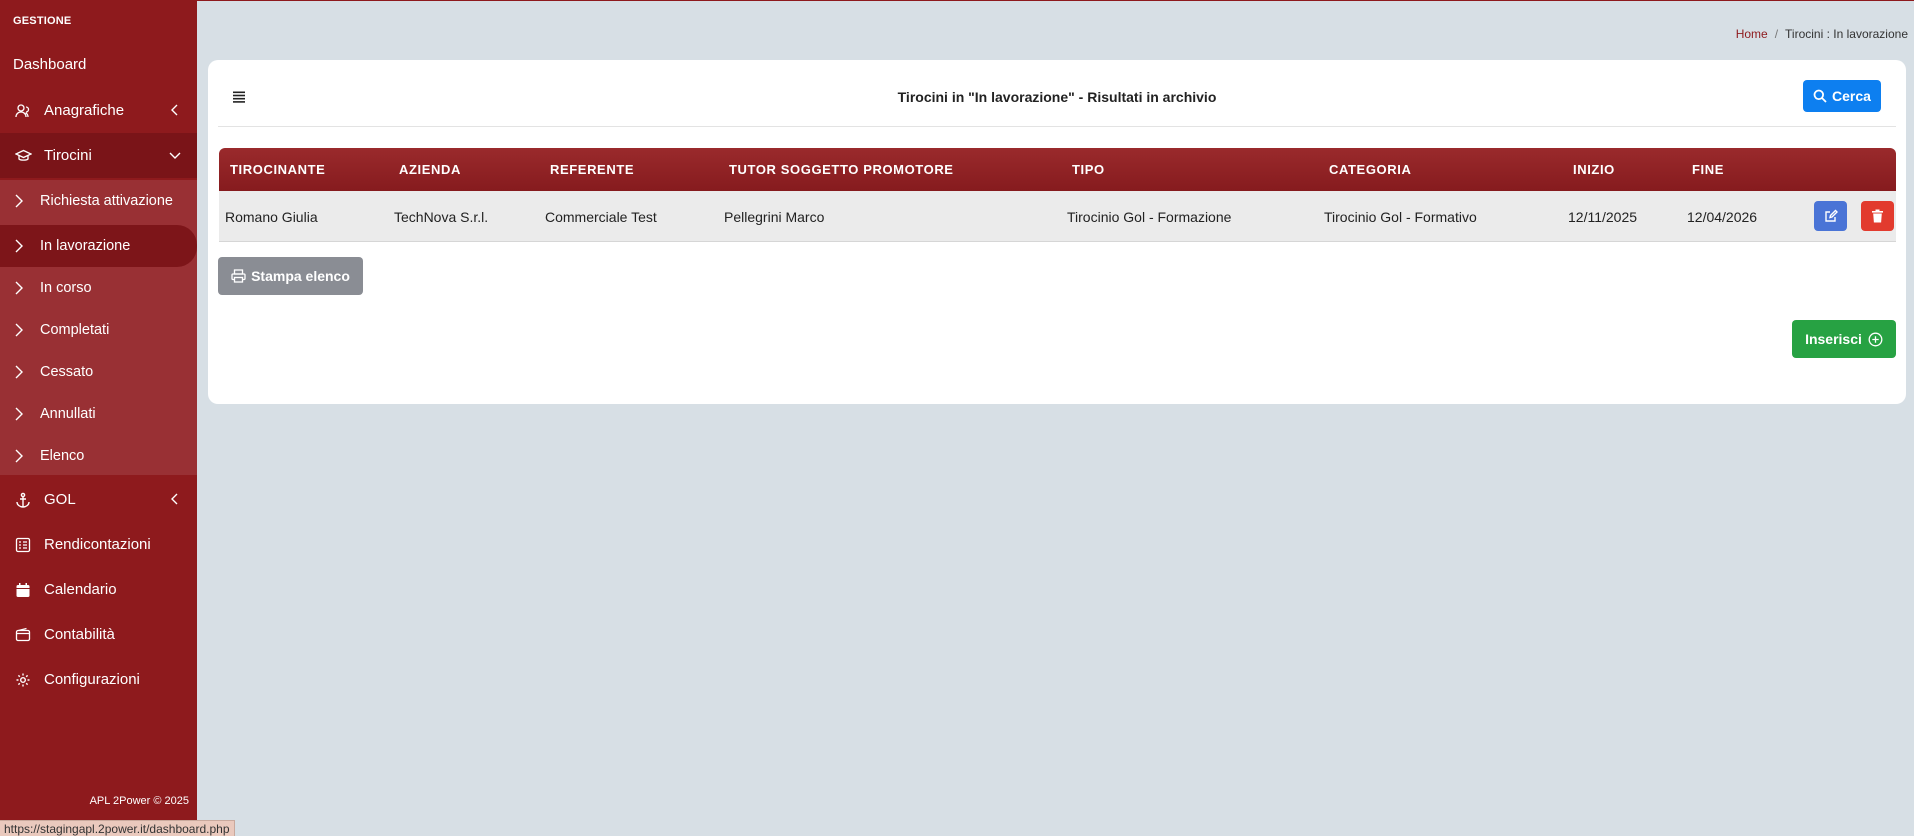  I want to click on sidebar-item-label: Tirocini, so click(68, 155).